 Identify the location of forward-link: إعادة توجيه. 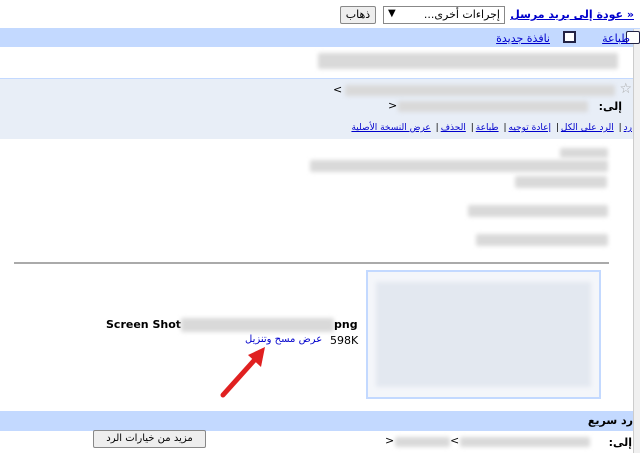
(530, 128).